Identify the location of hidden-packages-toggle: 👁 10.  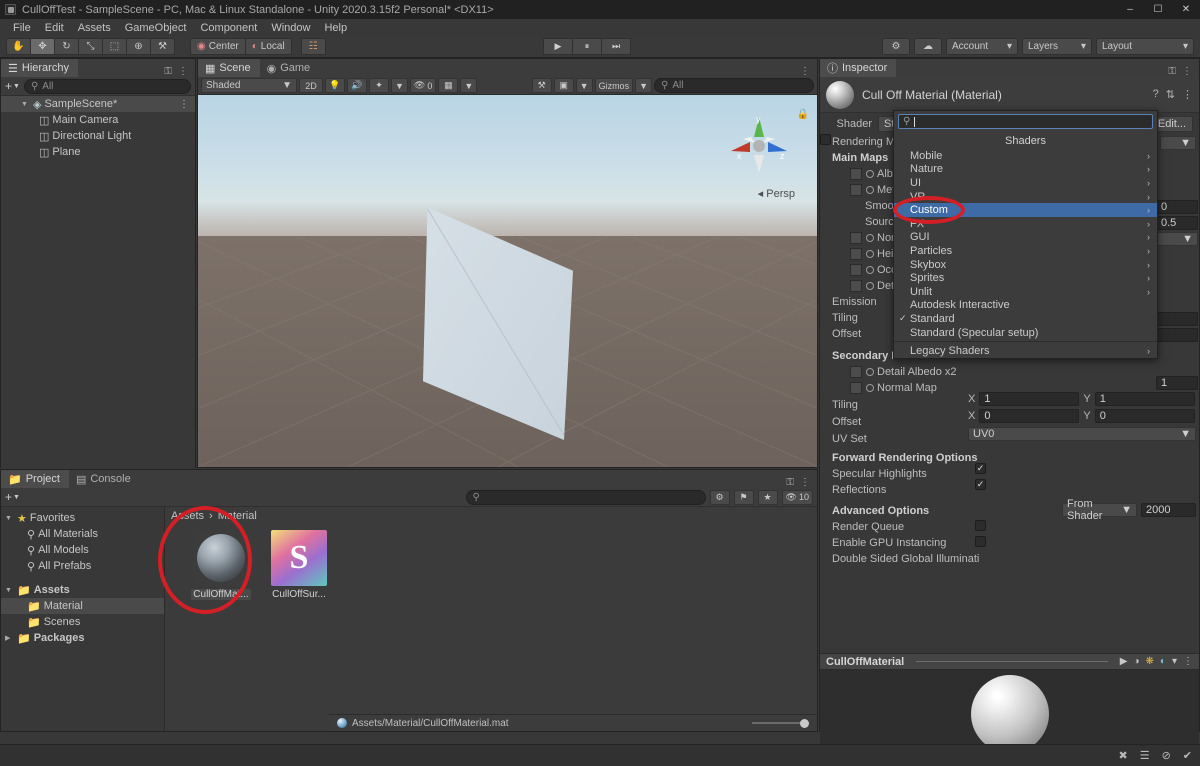
(797, 497).